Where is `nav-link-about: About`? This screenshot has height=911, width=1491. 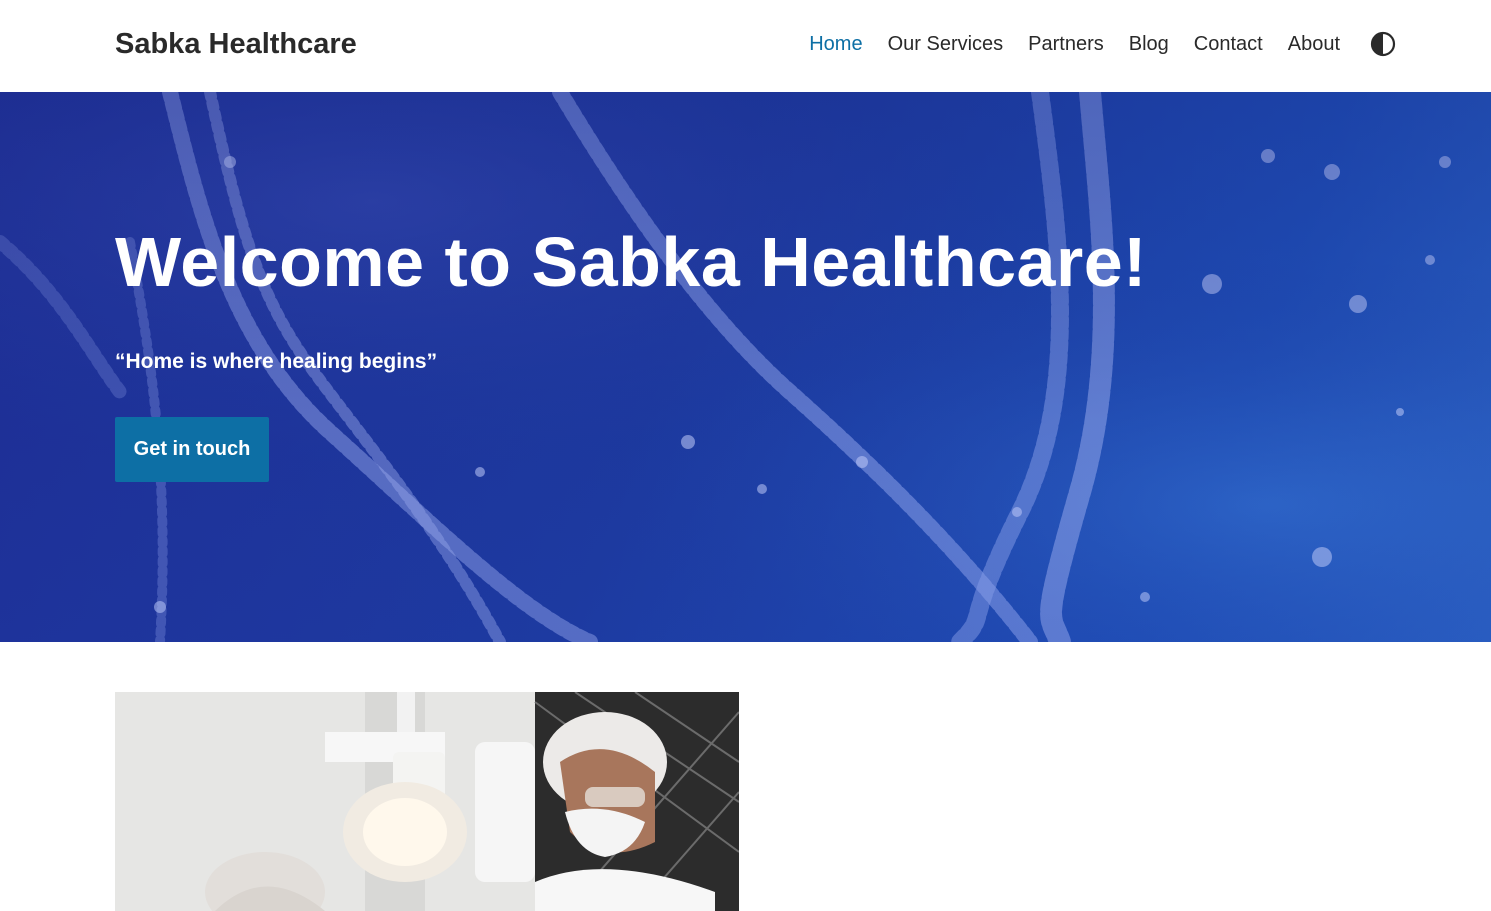
nav-link-about: About is located at coordinates (1314, 44).